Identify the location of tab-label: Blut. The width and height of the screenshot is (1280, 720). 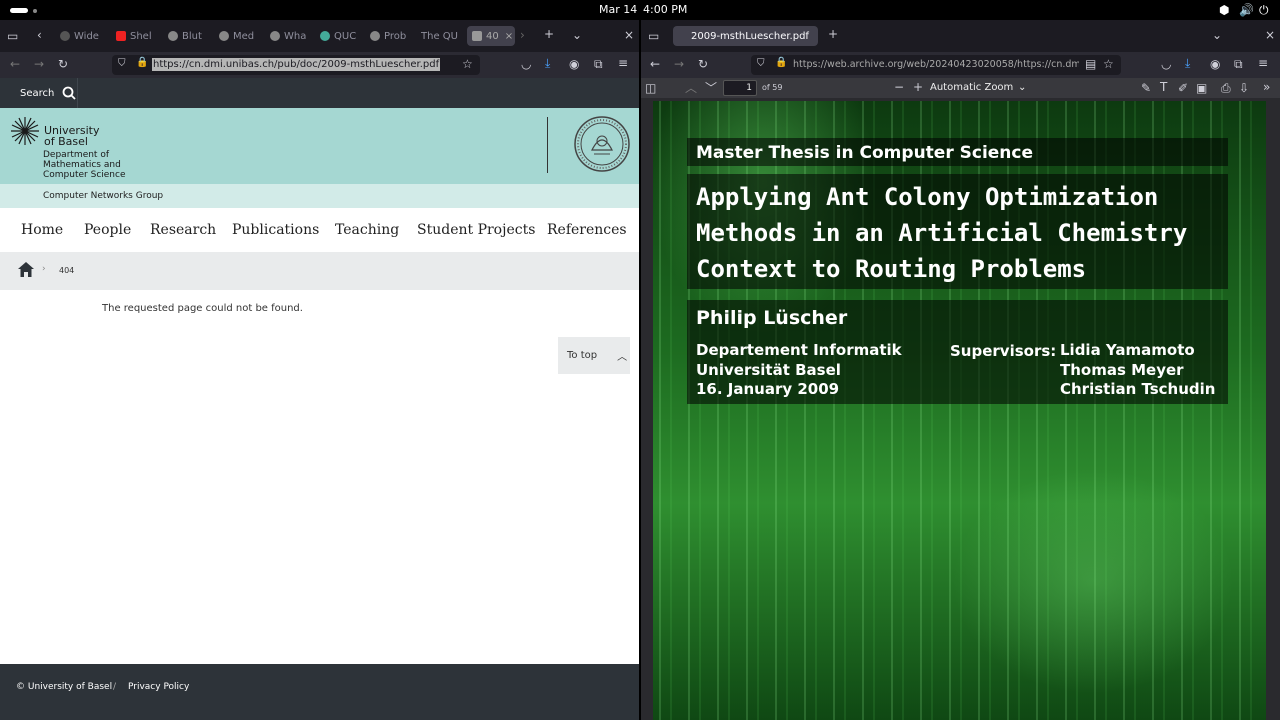
(192, 36).